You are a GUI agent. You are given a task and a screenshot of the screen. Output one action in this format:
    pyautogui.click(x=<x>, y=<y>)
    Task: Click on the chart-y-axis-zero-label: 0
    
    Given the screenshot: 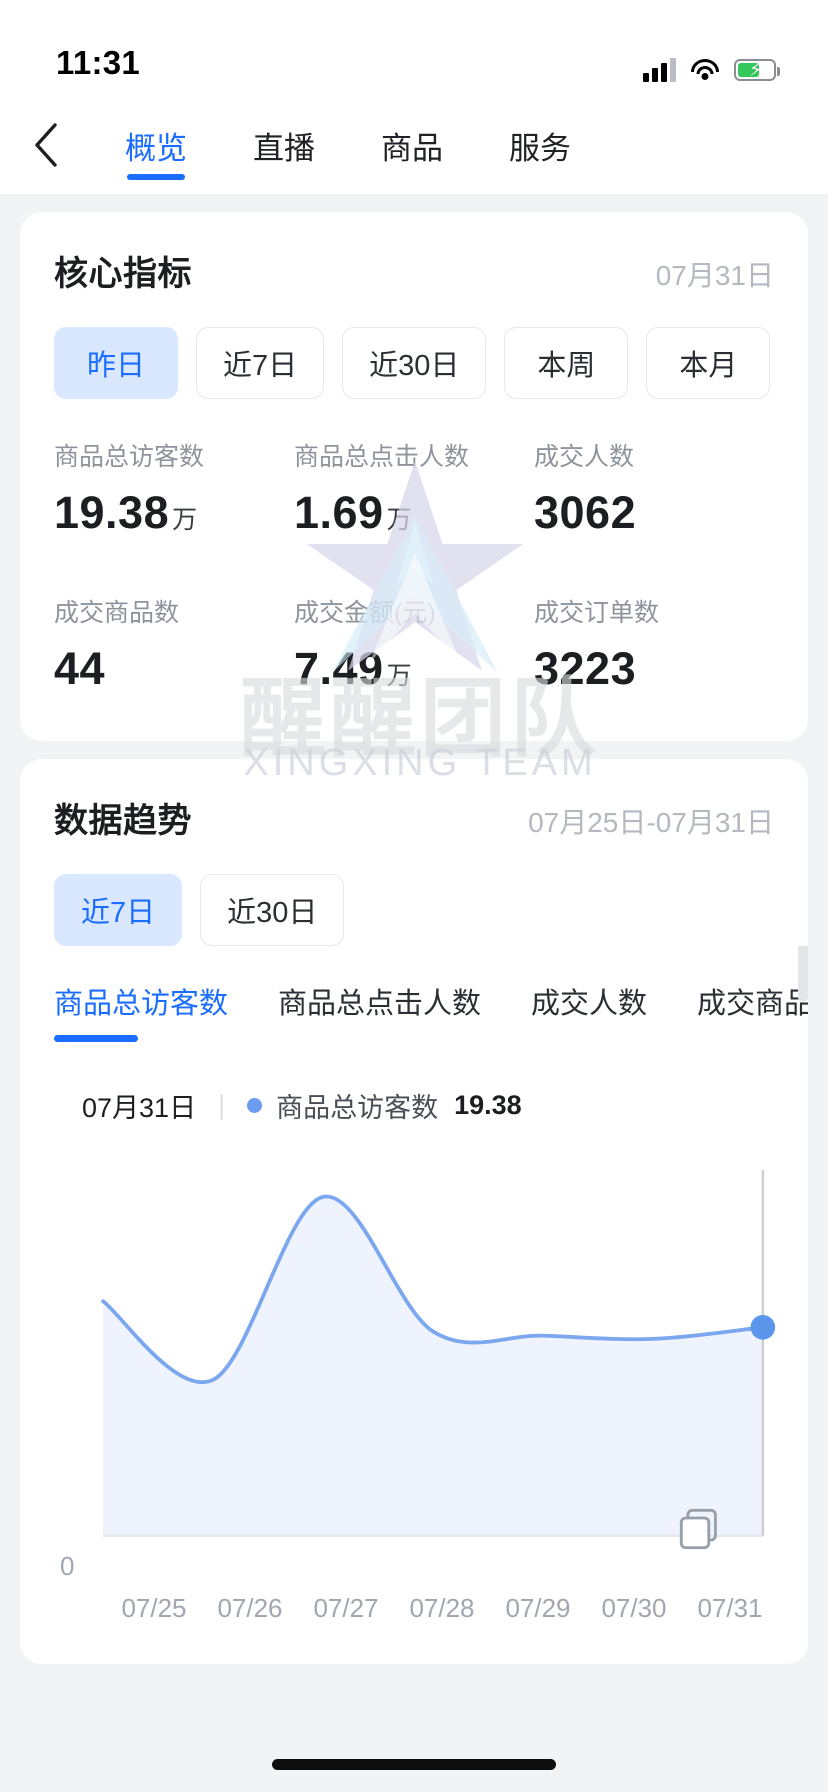 What is the action you would take?
    pyautogui.click(x=67, y=1566)
    